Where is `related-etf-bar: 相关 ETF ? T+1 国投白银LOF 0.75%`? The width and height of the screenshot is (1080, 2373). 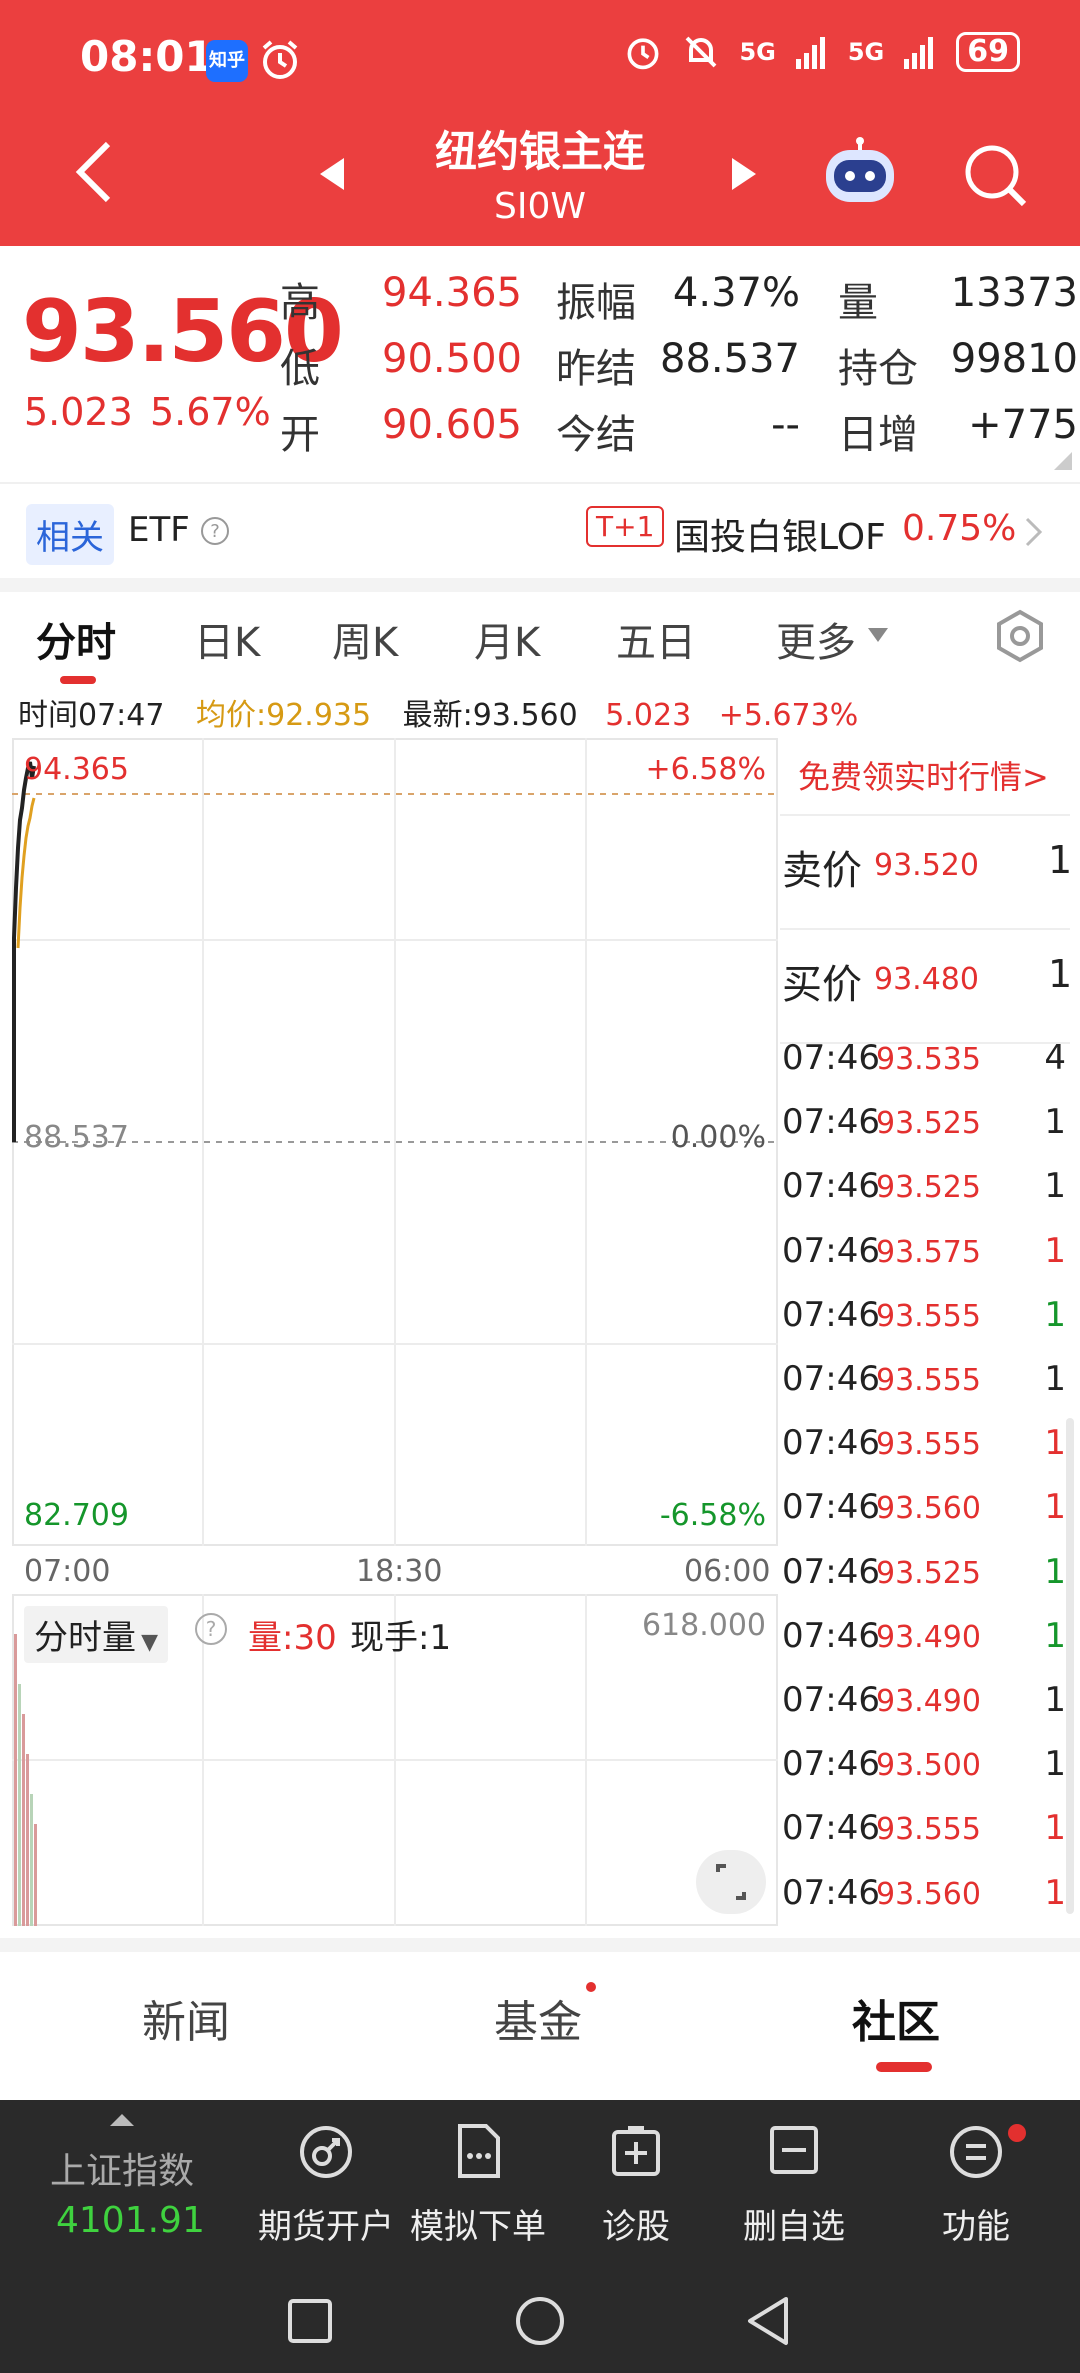
related-etf-bar: 相关 ETF ? T+1 国投白银LOF 0.75% is located at coordinates (540, 530).